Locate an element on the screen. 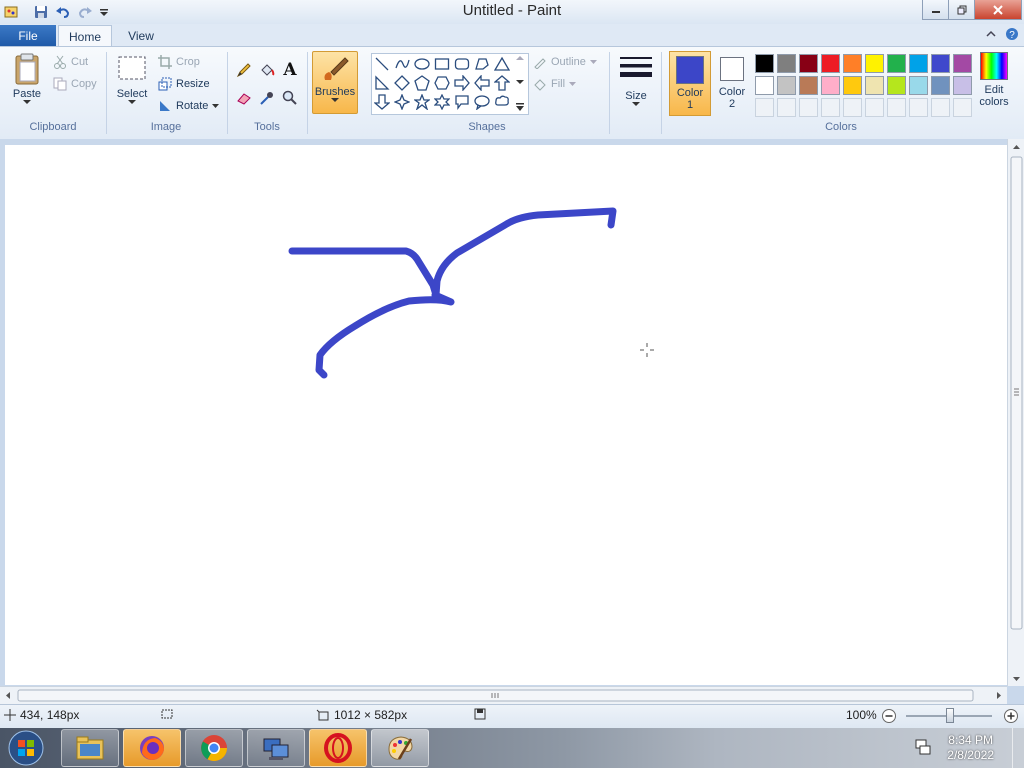 The height and width of the screenshot is (768, 1024). triangle-shape is located at coordinates (502, 64).